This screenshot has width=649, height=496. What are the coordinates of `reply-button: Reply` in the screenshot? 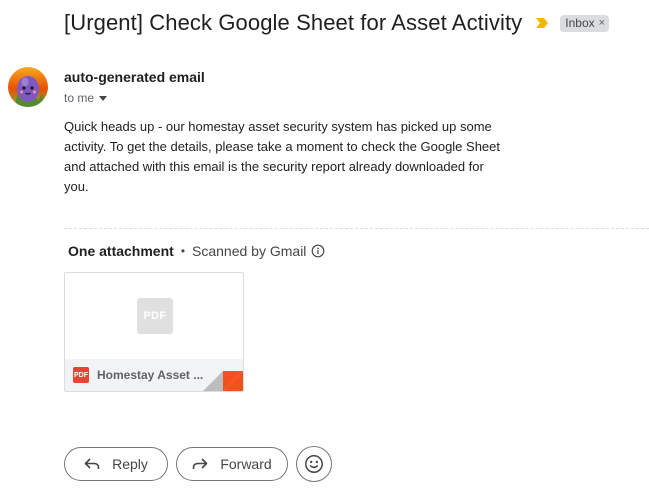 It's located at (116, 464).